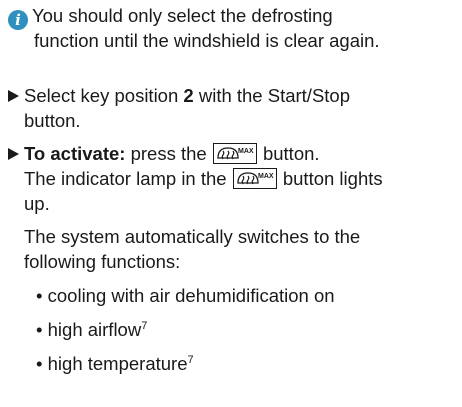 The width and height of the screenshot is (462, 407). What do you see at coordinates (115, 363) in the screenshot?
I see `list-item: • high temperature7` at bounding box center [115, 363].